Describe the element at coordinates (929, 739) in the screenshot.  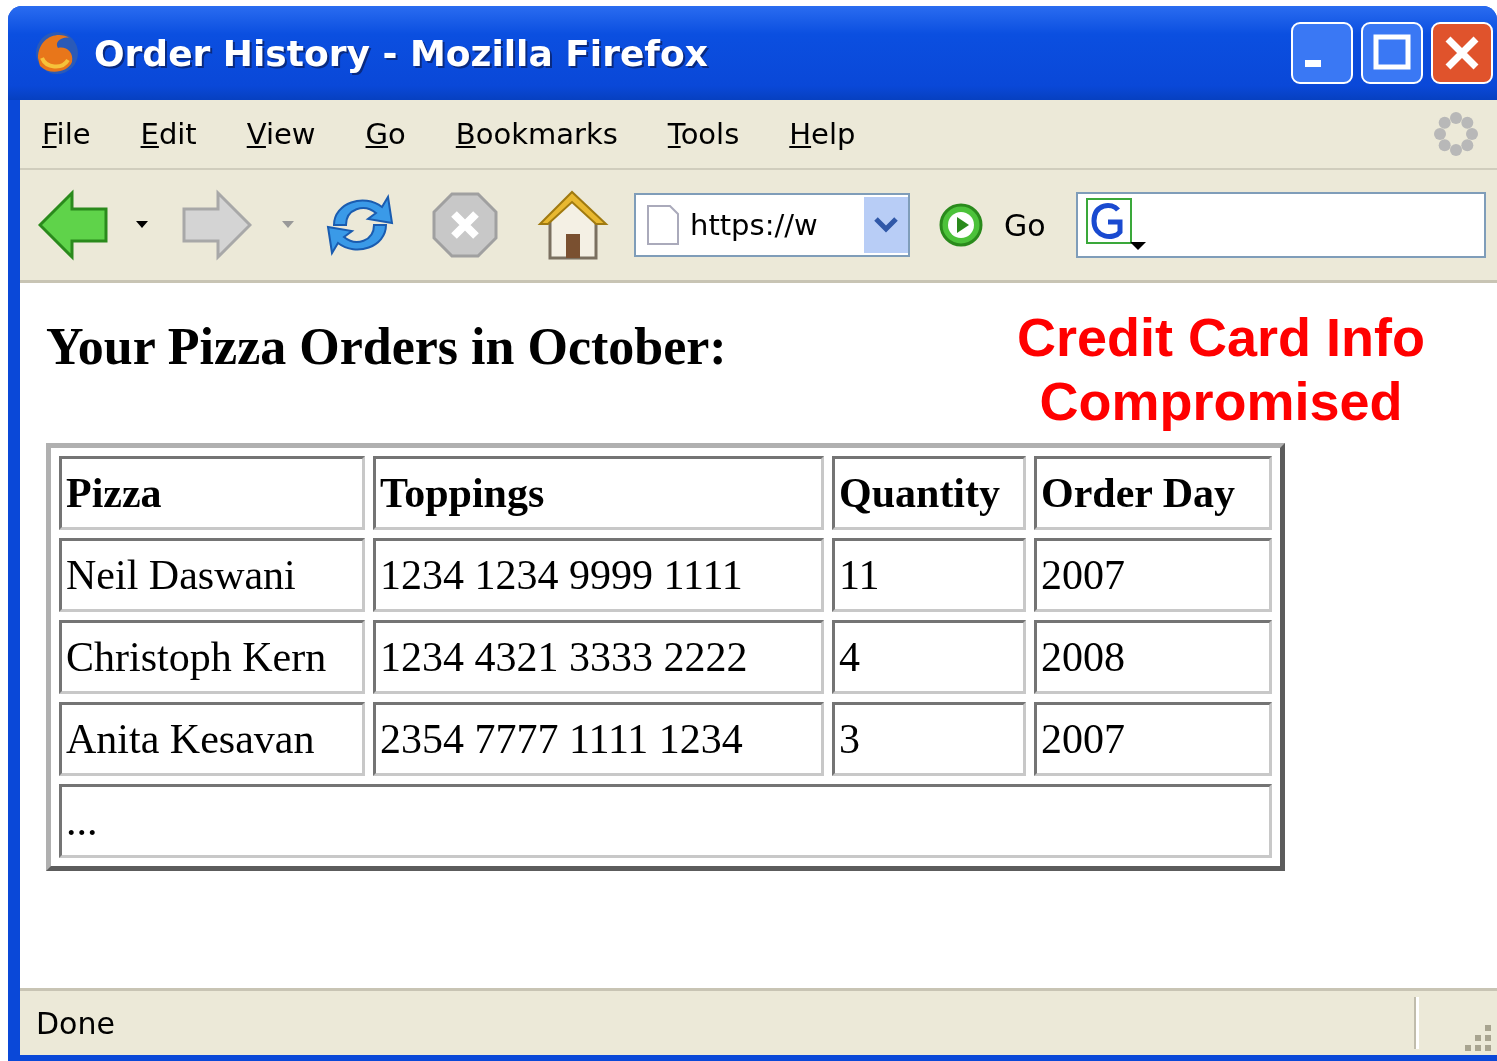
I see `table-cell: 3` at that location.